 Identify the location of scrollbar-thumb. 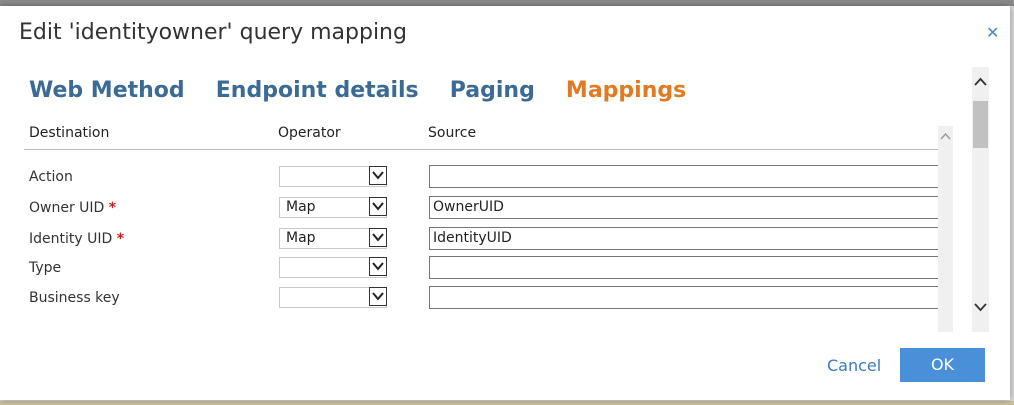
(980, 124).